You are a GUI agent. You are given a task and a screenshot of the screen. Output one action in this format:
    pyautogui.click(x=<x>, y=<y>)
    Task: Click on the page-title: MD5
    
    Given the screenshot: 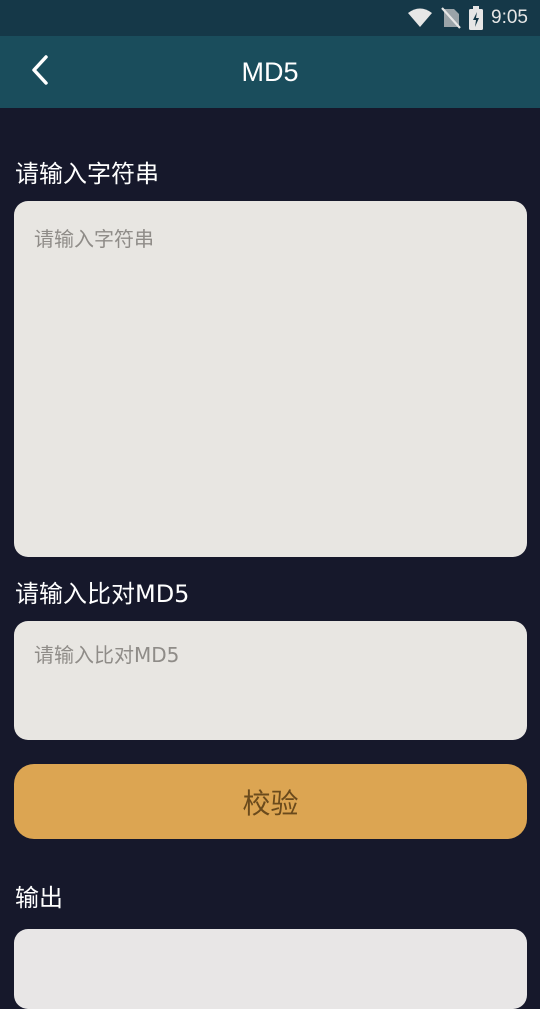 What is the action you would take?
    pyautogui.click(x=270, y=72)
    